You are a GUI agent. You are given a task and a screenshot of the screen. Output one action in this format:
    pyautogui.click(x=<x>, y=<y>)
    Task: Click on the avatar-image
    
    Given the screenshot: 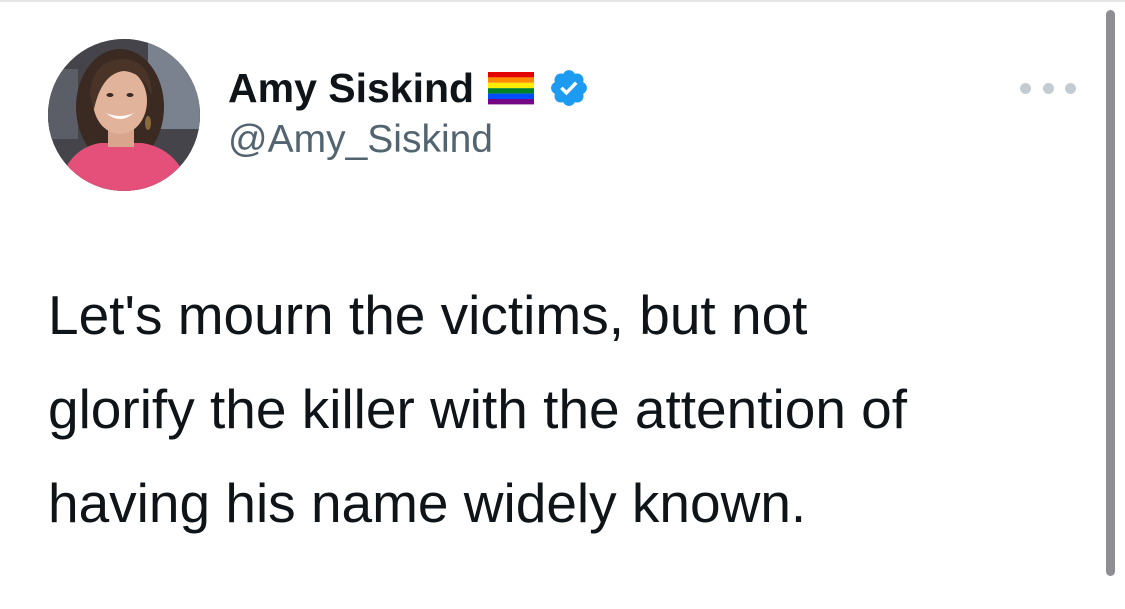 What is the action you would take?
    pyautogui.click(x=124, y=115)
    